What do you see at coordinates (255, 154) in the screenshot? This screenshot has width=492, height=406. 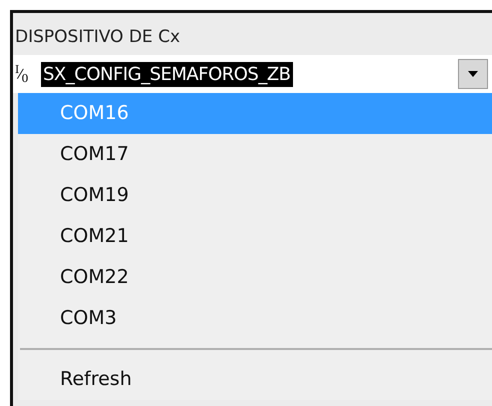 I see `menu-item: COM17` at bounding box center [255, 154].